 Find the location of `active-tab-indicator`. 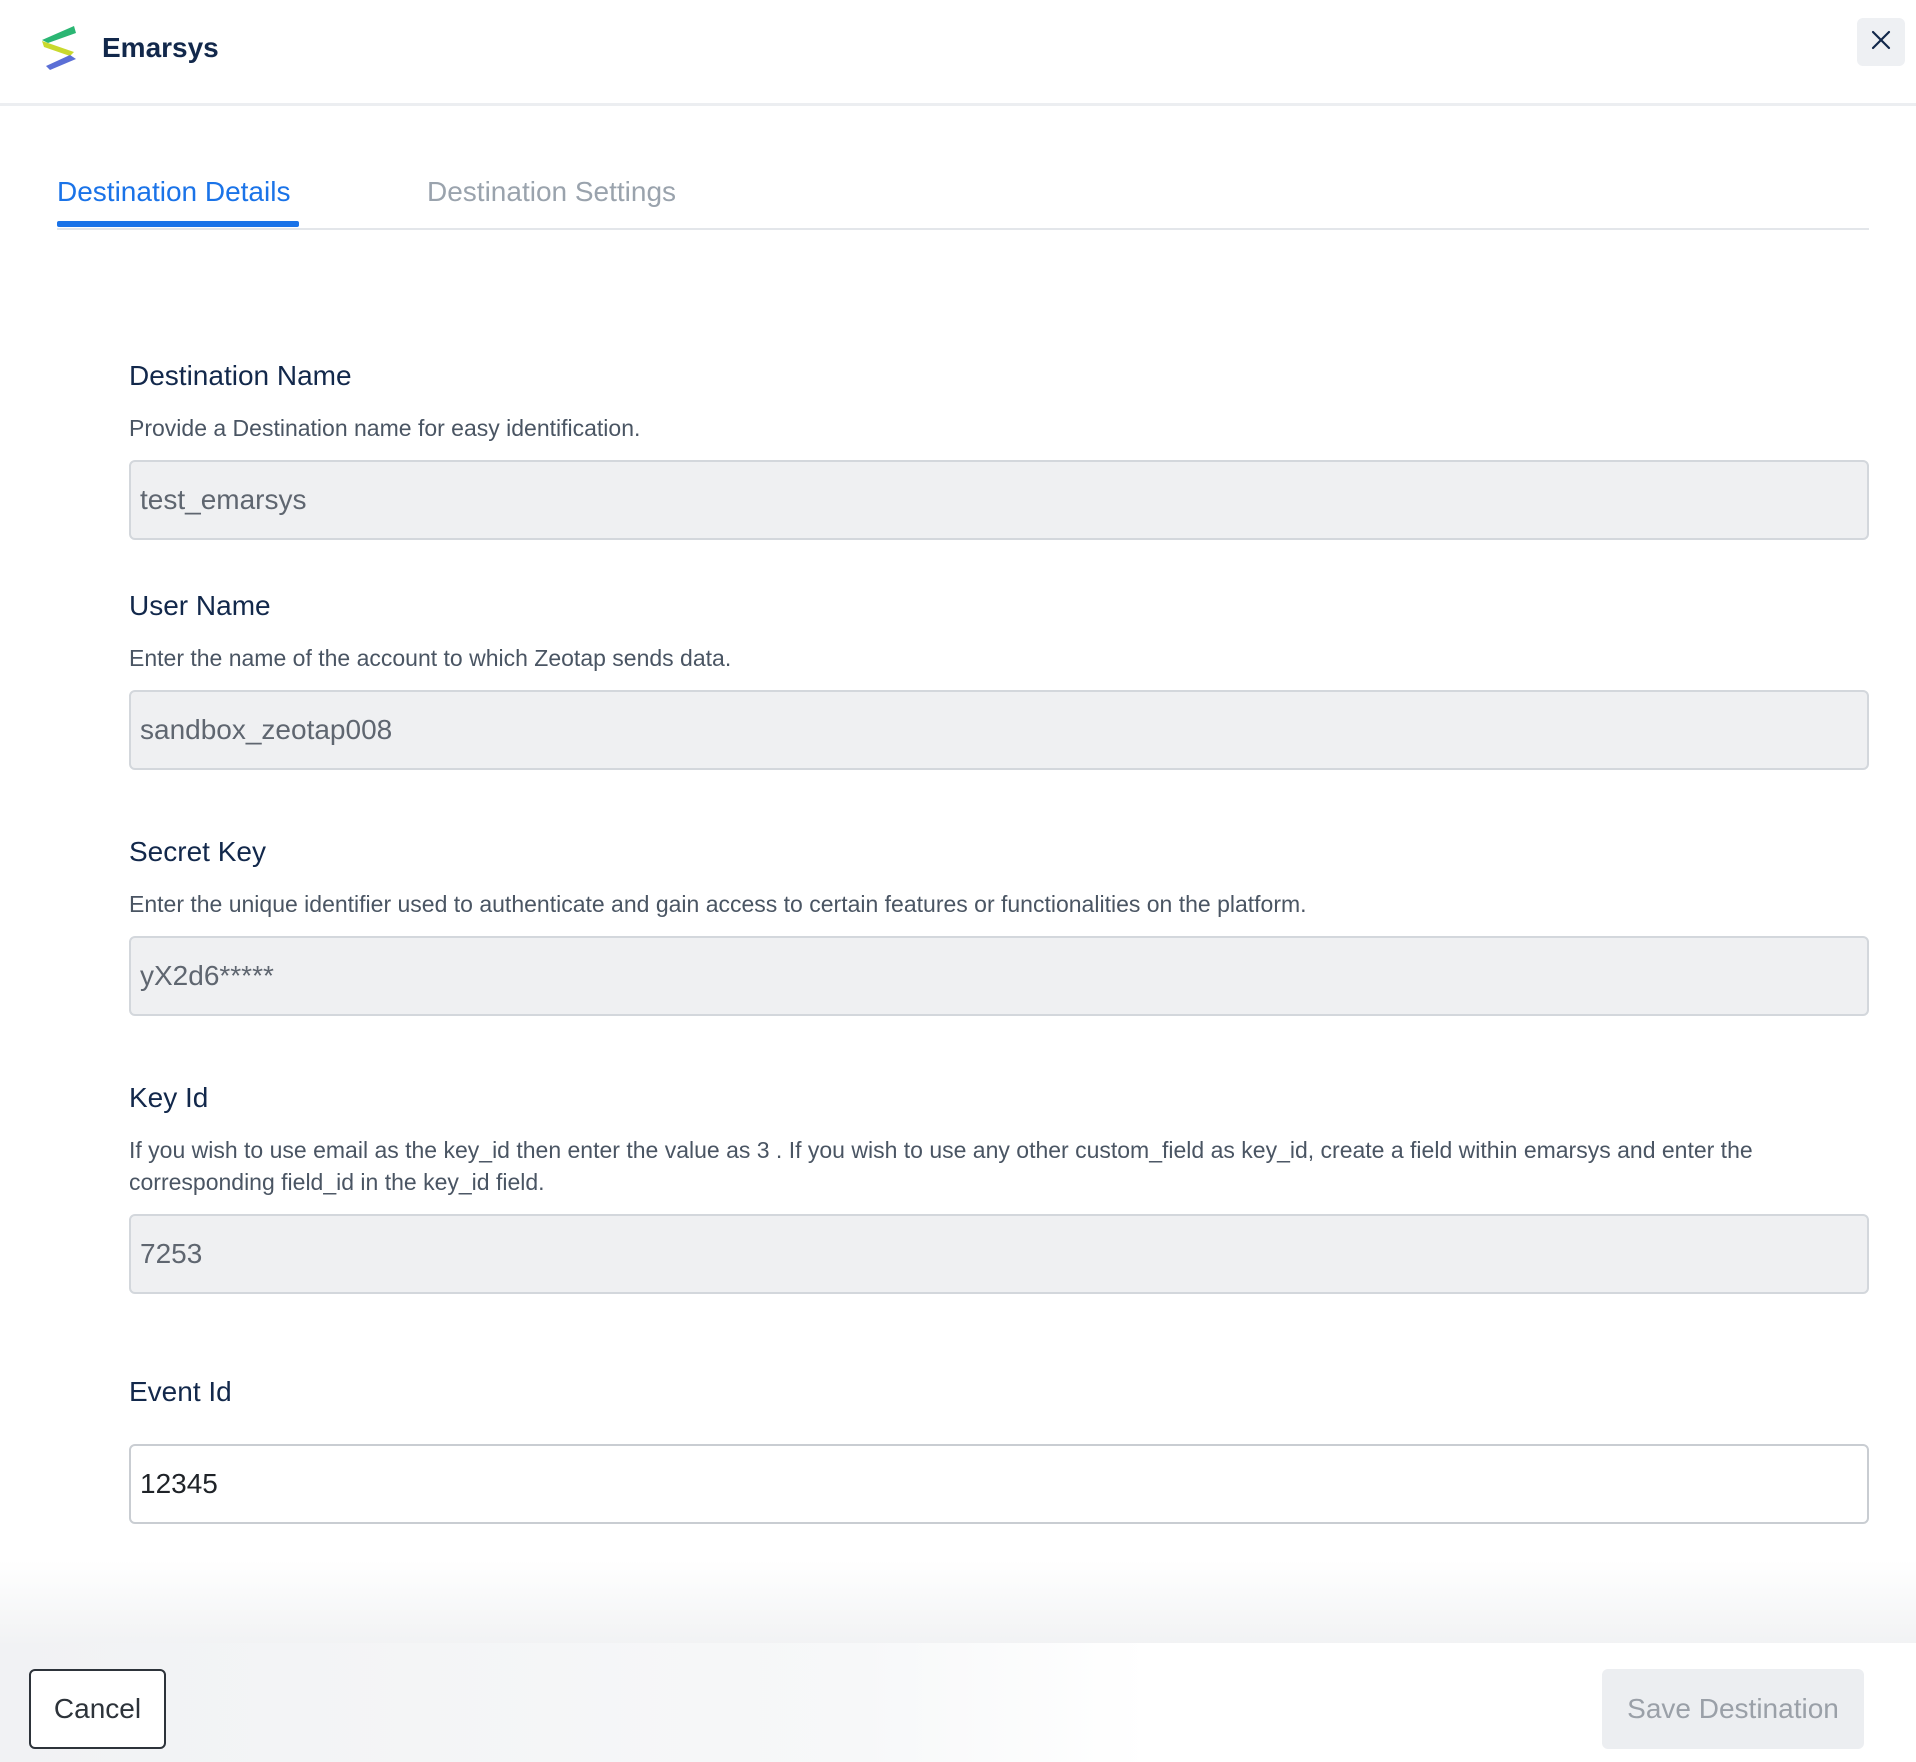

active-tab-indicator is located at coordinates (178, 224).